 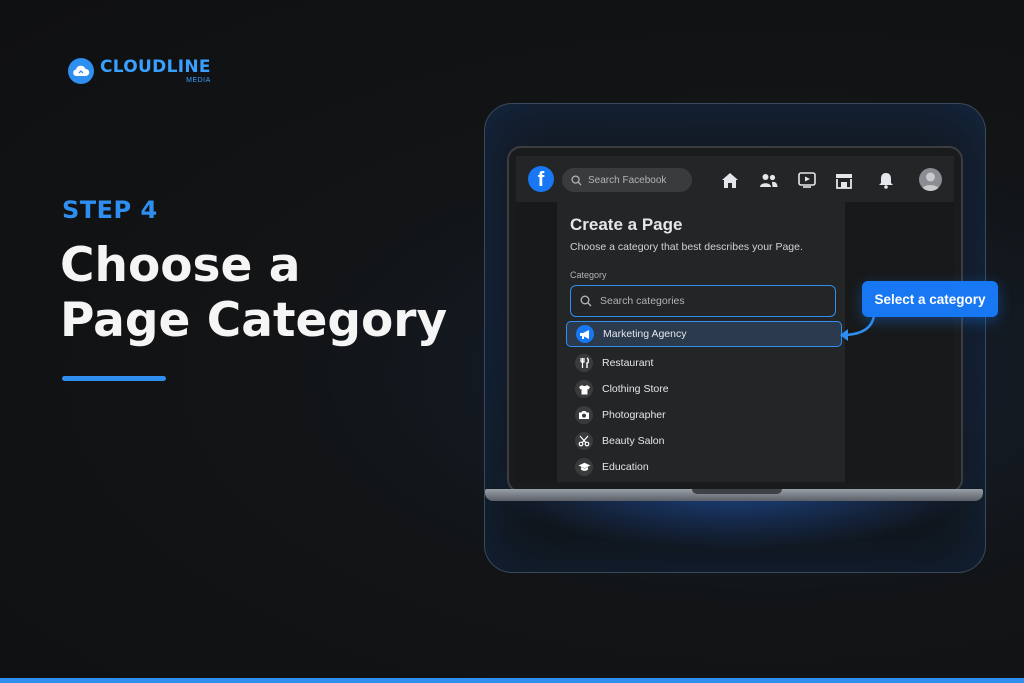 What do you see at coordinates (858, 328) in the screenshot?
I see `callout-arrow-icon` at bounding box center [858, 328].